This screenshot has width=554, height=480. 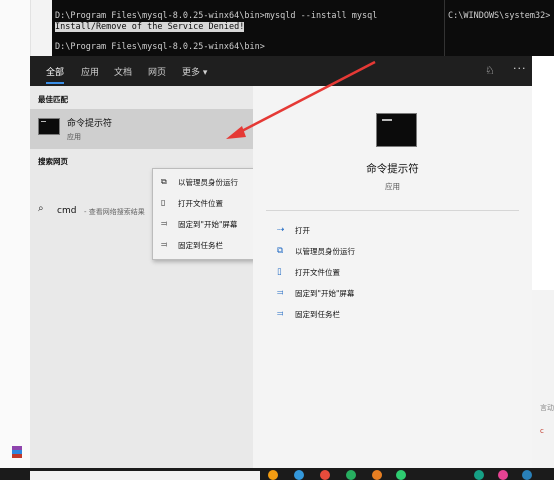 I want to click on active-tab-indicator, so click(x=55, y=83).